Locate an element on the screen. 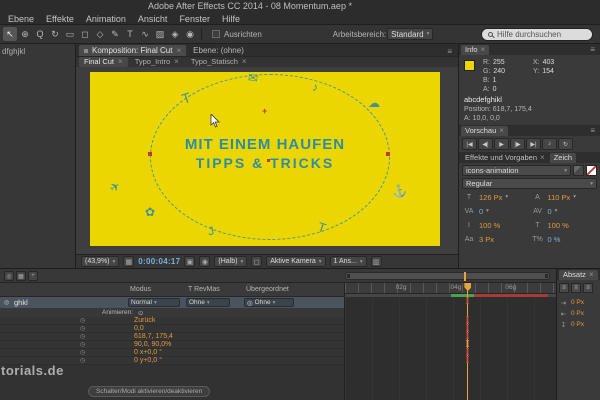 The width and height of the screenshot is (600, 400). comp-tab-final-cut: Final Cut × is located at coordinates (103, 62).